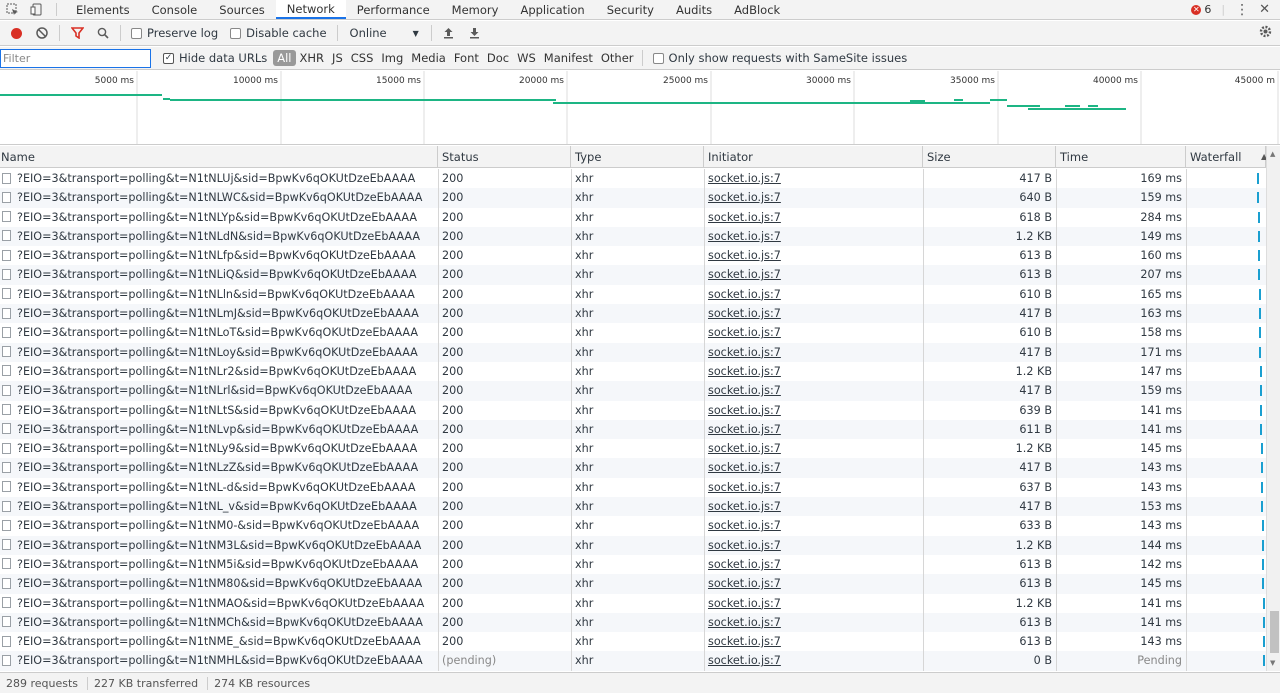 The width and height of the screenshot is (1280, 693). I want to click on filter-type-img: Img, so click(392, 58).